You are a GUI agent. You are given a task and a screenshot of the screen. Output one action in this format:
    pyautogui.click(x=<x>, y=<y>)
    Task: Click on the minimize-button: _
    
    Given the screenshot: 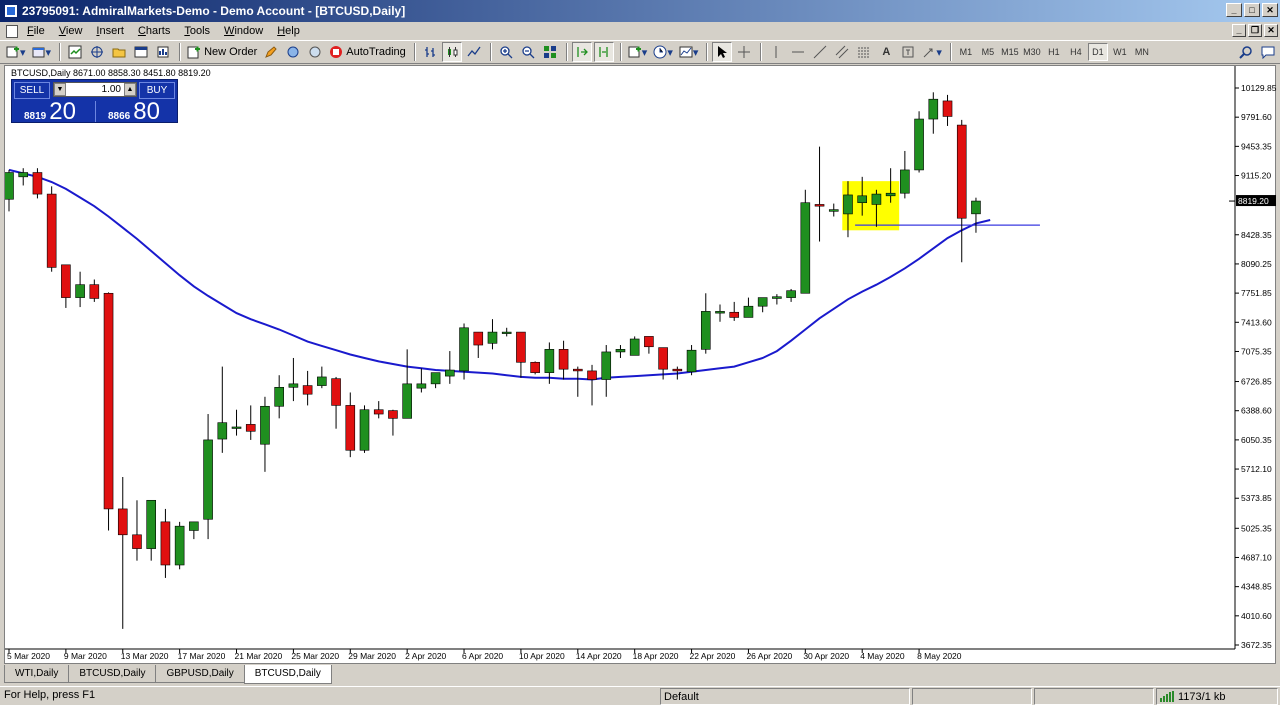 What is the action you would take?
    pyautogui.click(x=1234, y=10)
    